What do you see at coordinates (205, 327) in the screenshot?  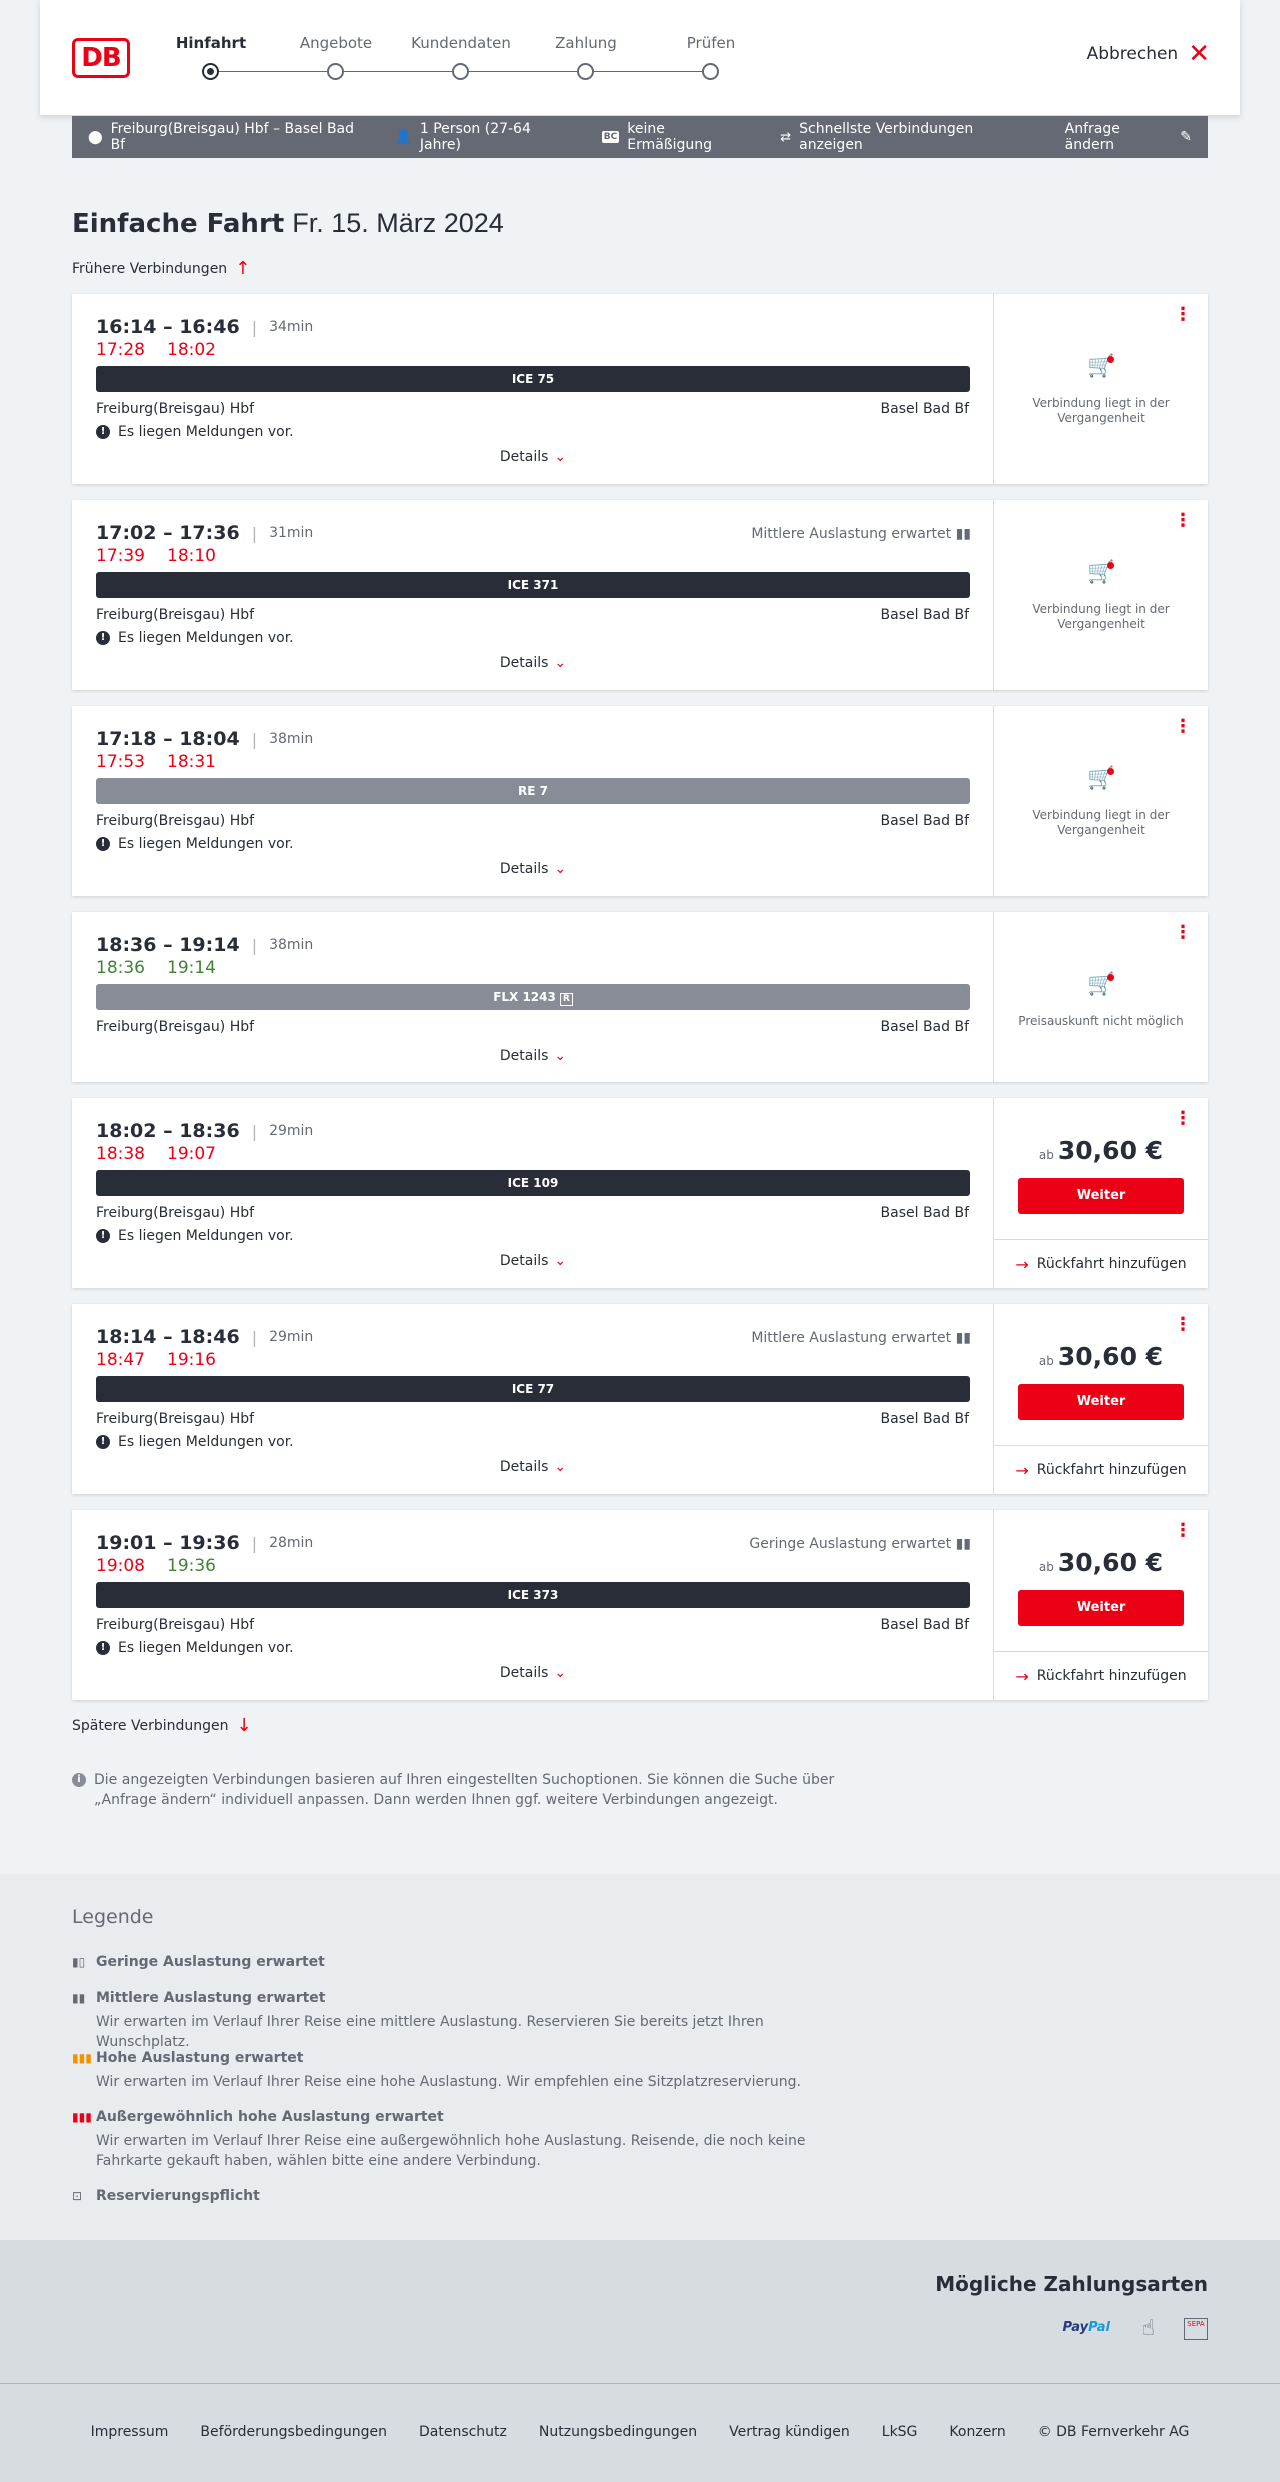 I see `connection-times: 16:14 – 16:46 | 34min` at bounding box center [205, 327].